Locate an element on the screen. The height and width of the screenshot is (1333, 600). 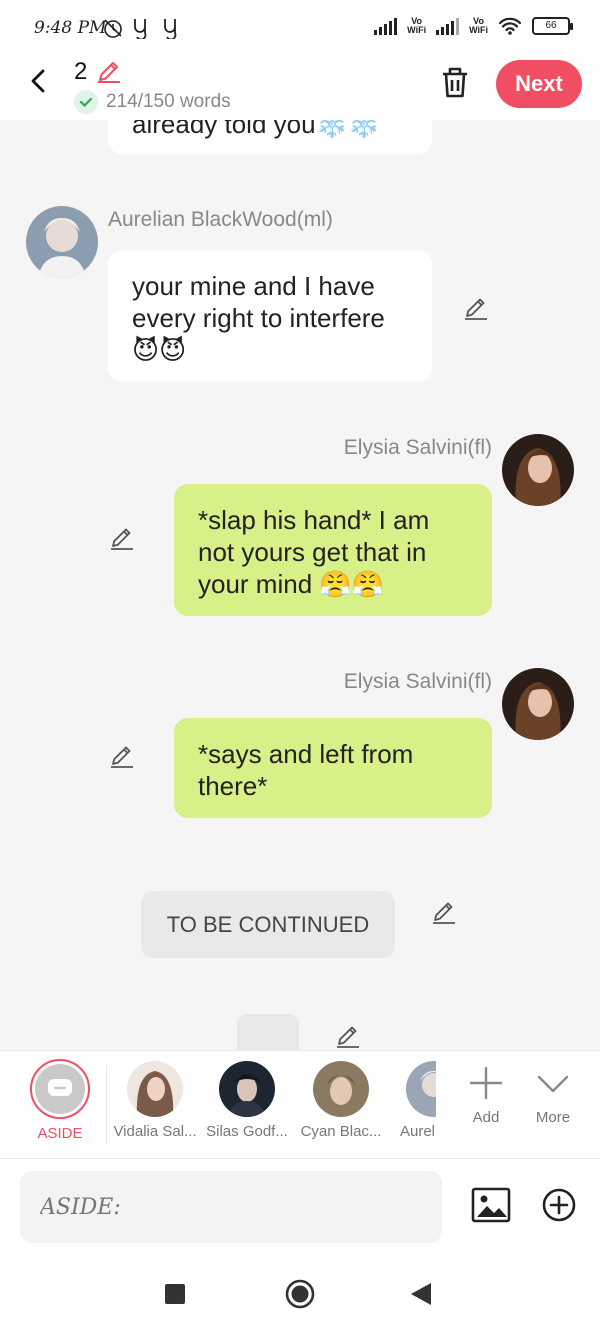
trash-icon is located at coordinates (455, 82).